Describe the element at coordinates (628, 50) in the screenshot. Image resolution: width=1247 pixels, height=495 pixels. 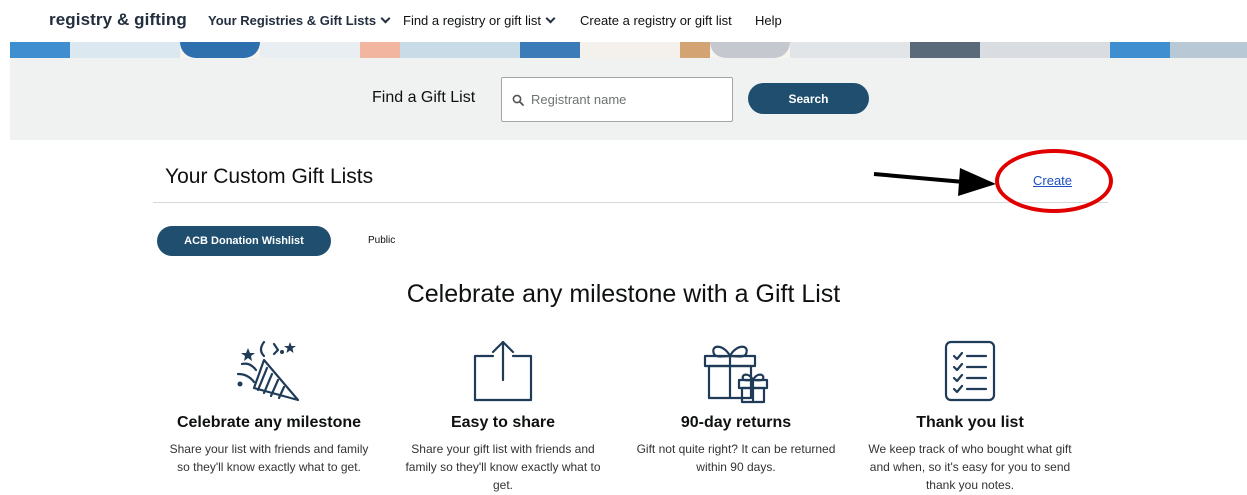
I see `hero-banner-strip` at that location.